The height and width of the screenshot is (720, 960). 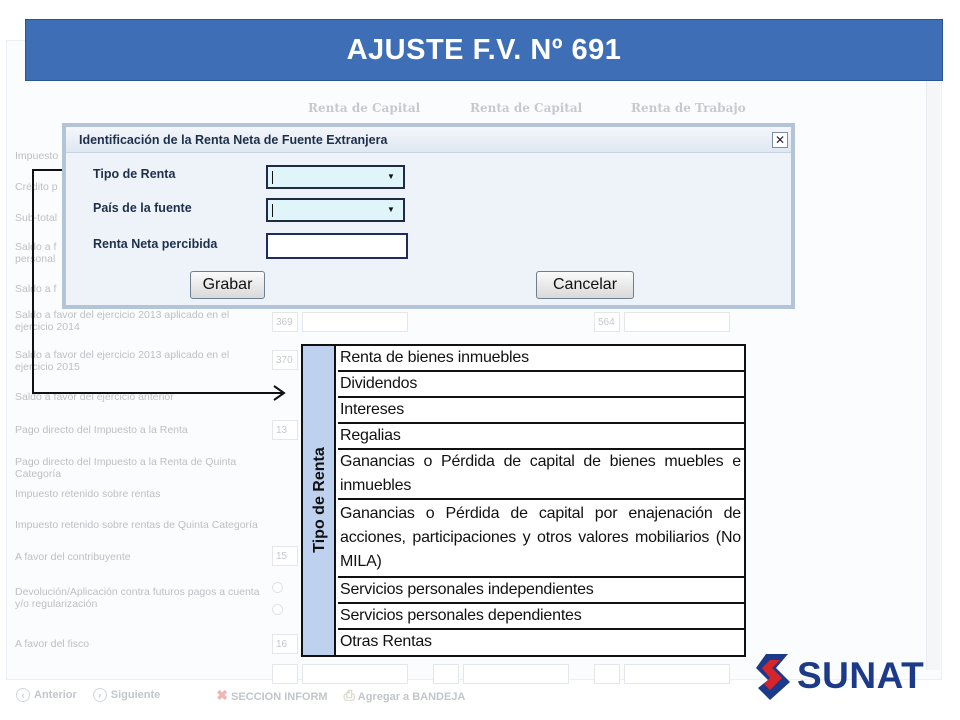 I want to click on tray-icon: ⎙, so click(x=349, y=694).